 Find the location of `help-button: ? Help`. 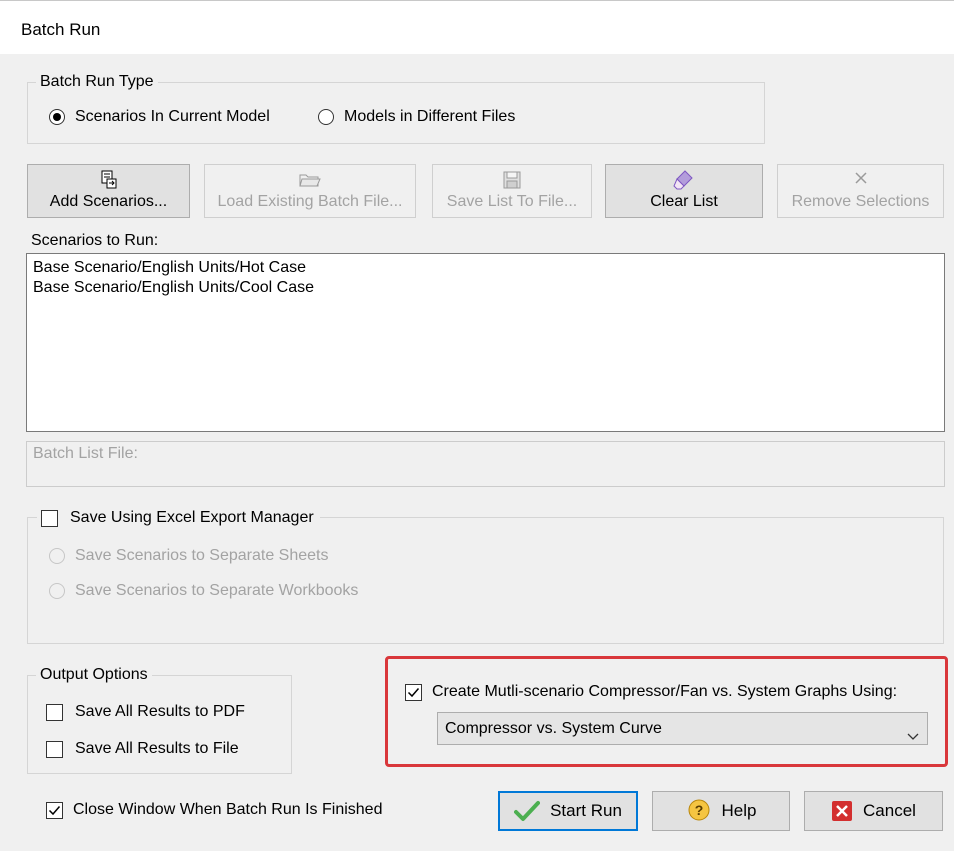

help-button: ? Help is located at coordinates (721, 811).